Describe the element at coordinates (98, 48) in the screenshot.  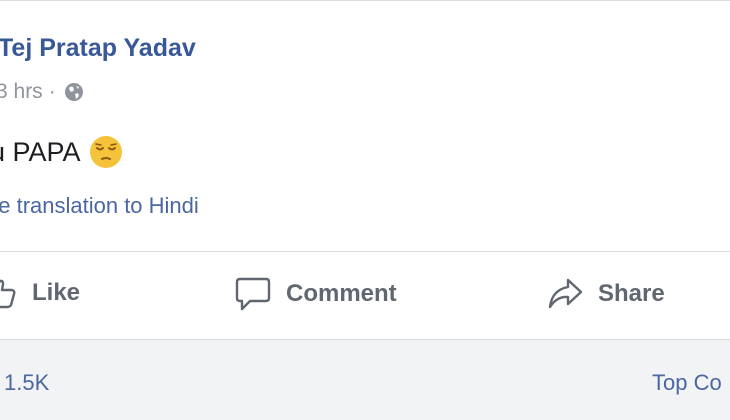
I see `post-author-name: Tej Pratap Yadav` at that location.